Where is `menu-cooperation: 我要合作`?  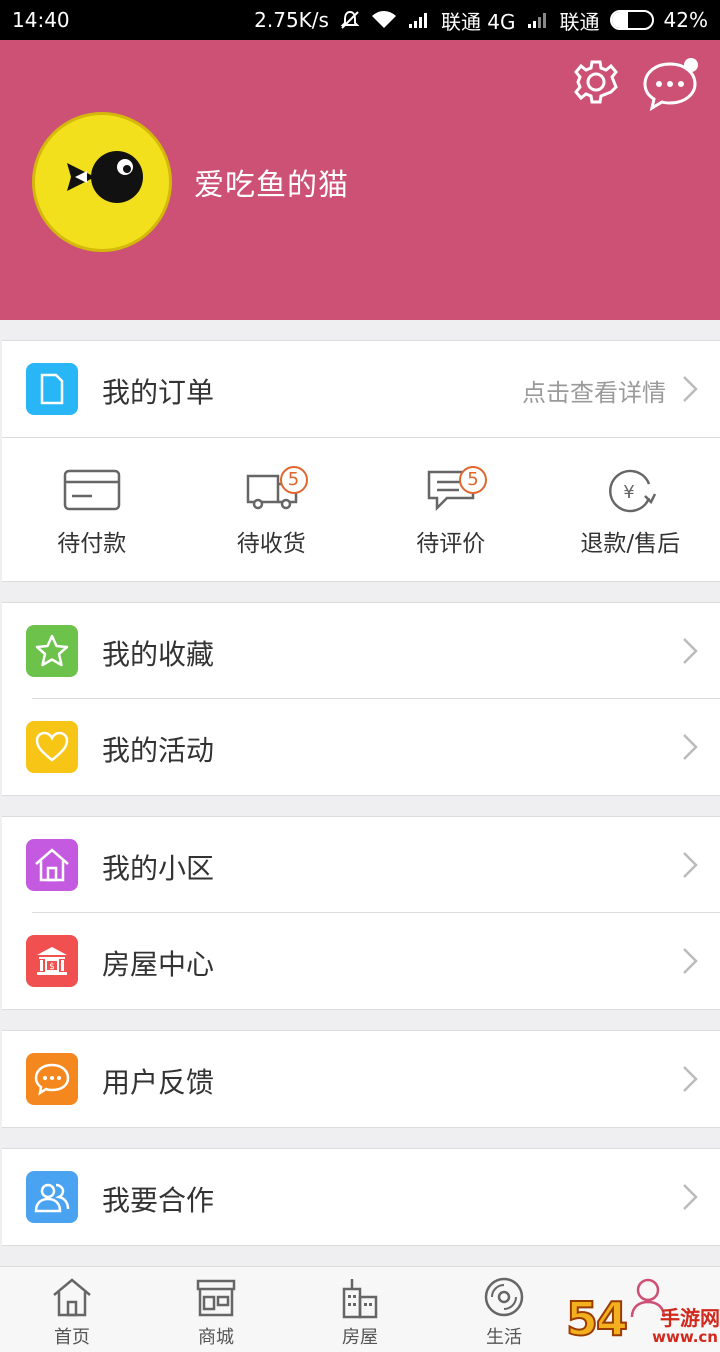
menu-cooperation: 我要合作 is located at coordinates (361, 1197).